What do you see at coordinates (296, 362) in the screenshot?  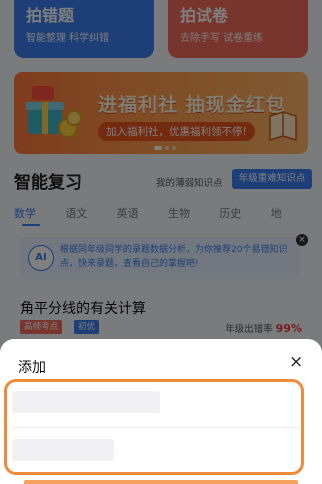 I see `close-icon: ×` at bounding box center [296, 362].